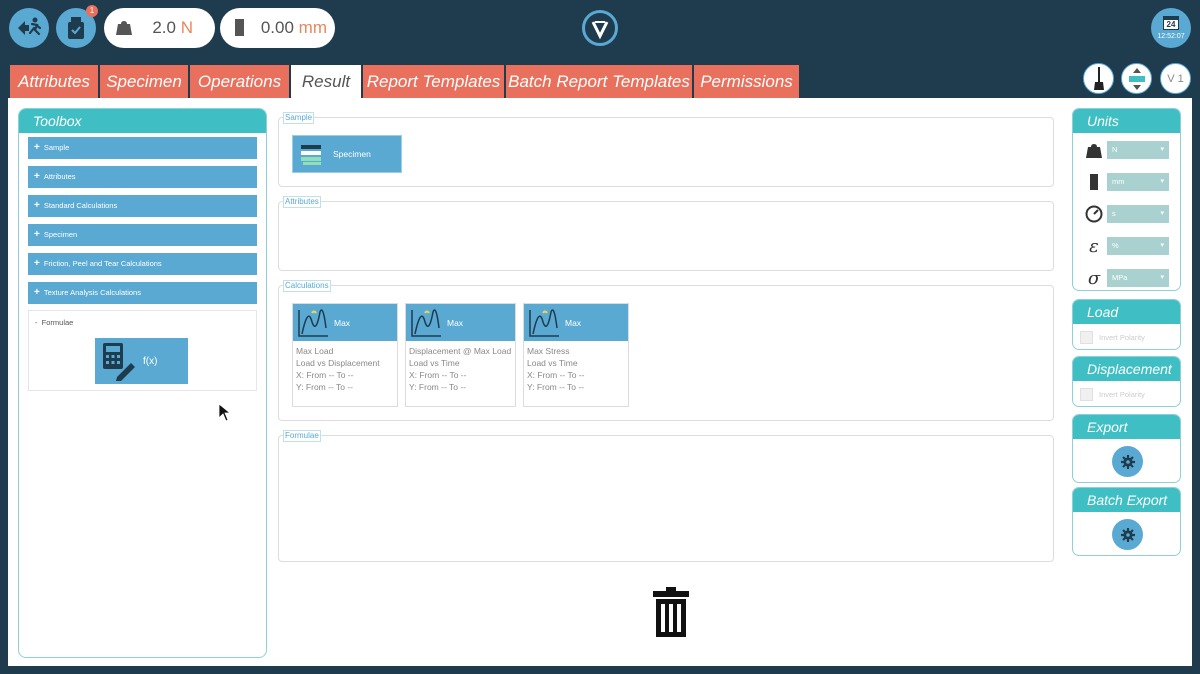 This screenshot has height=674, width=1200. I want to click on toolbox-item-sample: + Sample, so click(142, 148).